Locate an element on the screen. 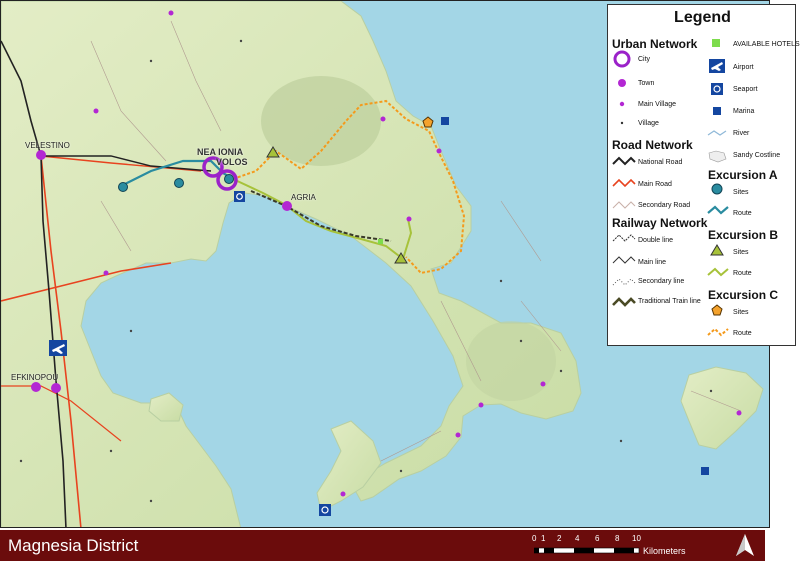  excursion-a-icons is located at coordinates (718, 199).